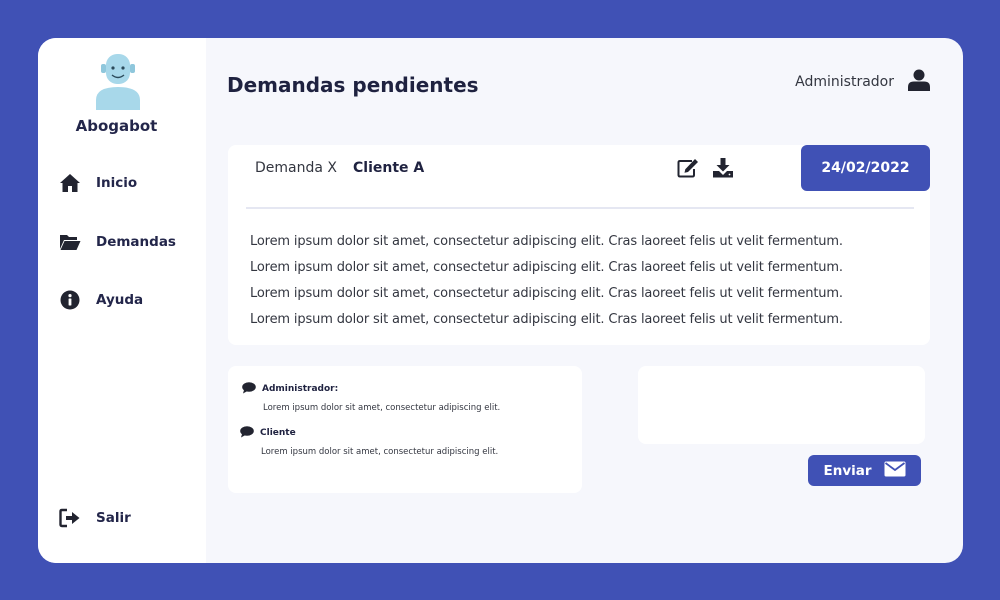 Image resolution: width=1000 pixels, height=600 pixels. What do you see at coordinates (844, 82) in the screenshot?
I see `user-name: Administrador` at bounding box center [844, 82].